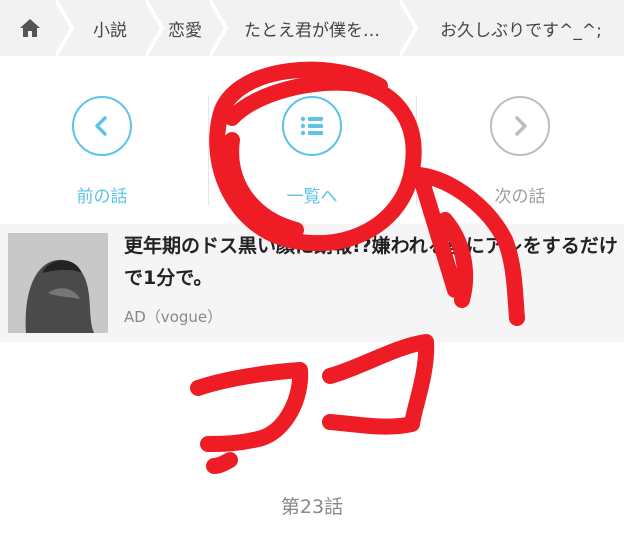 This screenshot has width=624, height=554. What do you see at coordinates (110, 28) in the screenshot?
I see `breadcrumb-item-novel: 小説` at bounding box center [110, 28].